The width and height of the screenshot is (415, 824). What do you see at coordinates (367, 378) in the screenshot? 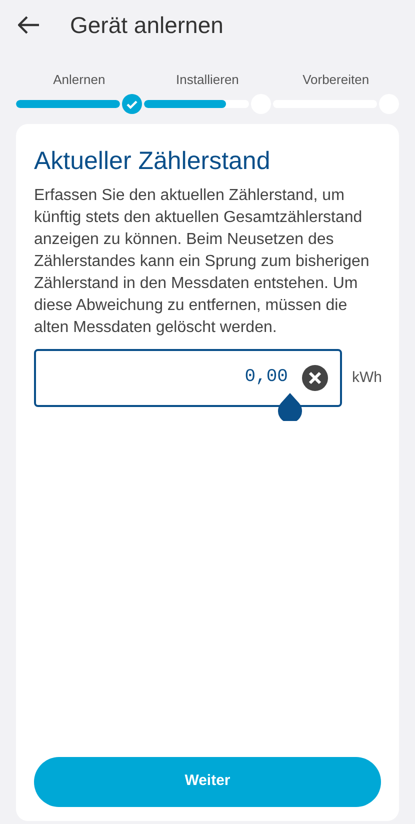
I see `unit-label: kWh` at bounding box center [367, 378].